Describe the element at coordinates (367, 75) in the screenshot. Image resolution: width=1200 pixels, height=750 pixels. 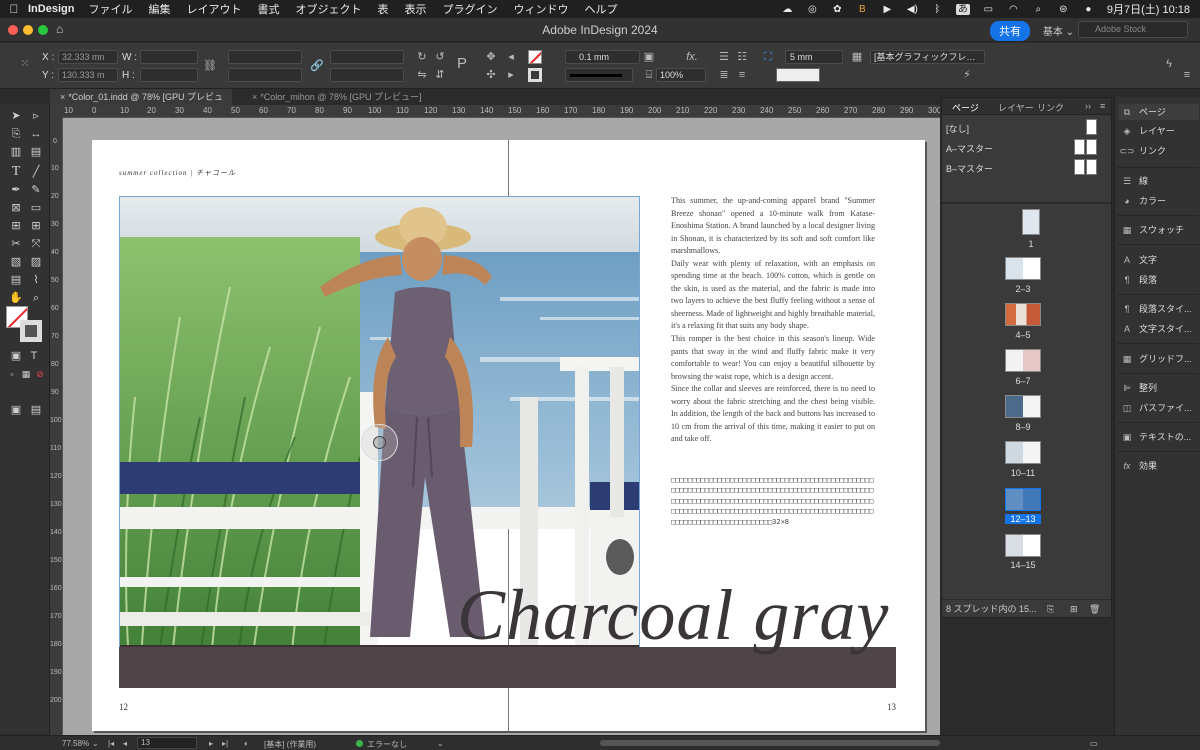
I see `shear-field` at that location.